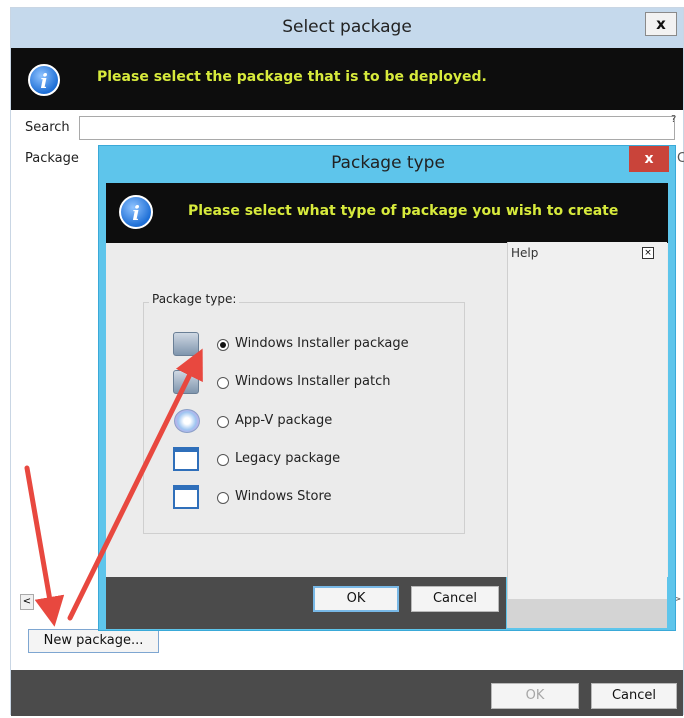 The height and width of the screenshot is (718, 684). I want to click on help-icon: ?, so click(673, 119).